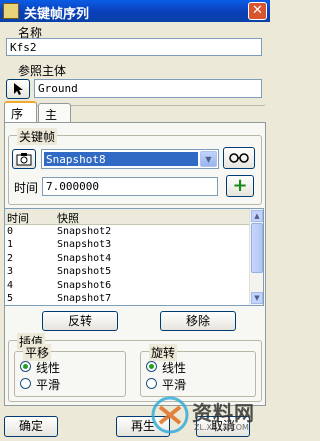  What do you see at coordinates (84, 231) in the screenshot?
I see `row-snapshot: Snapshot2` at bounding box center [84, 231].